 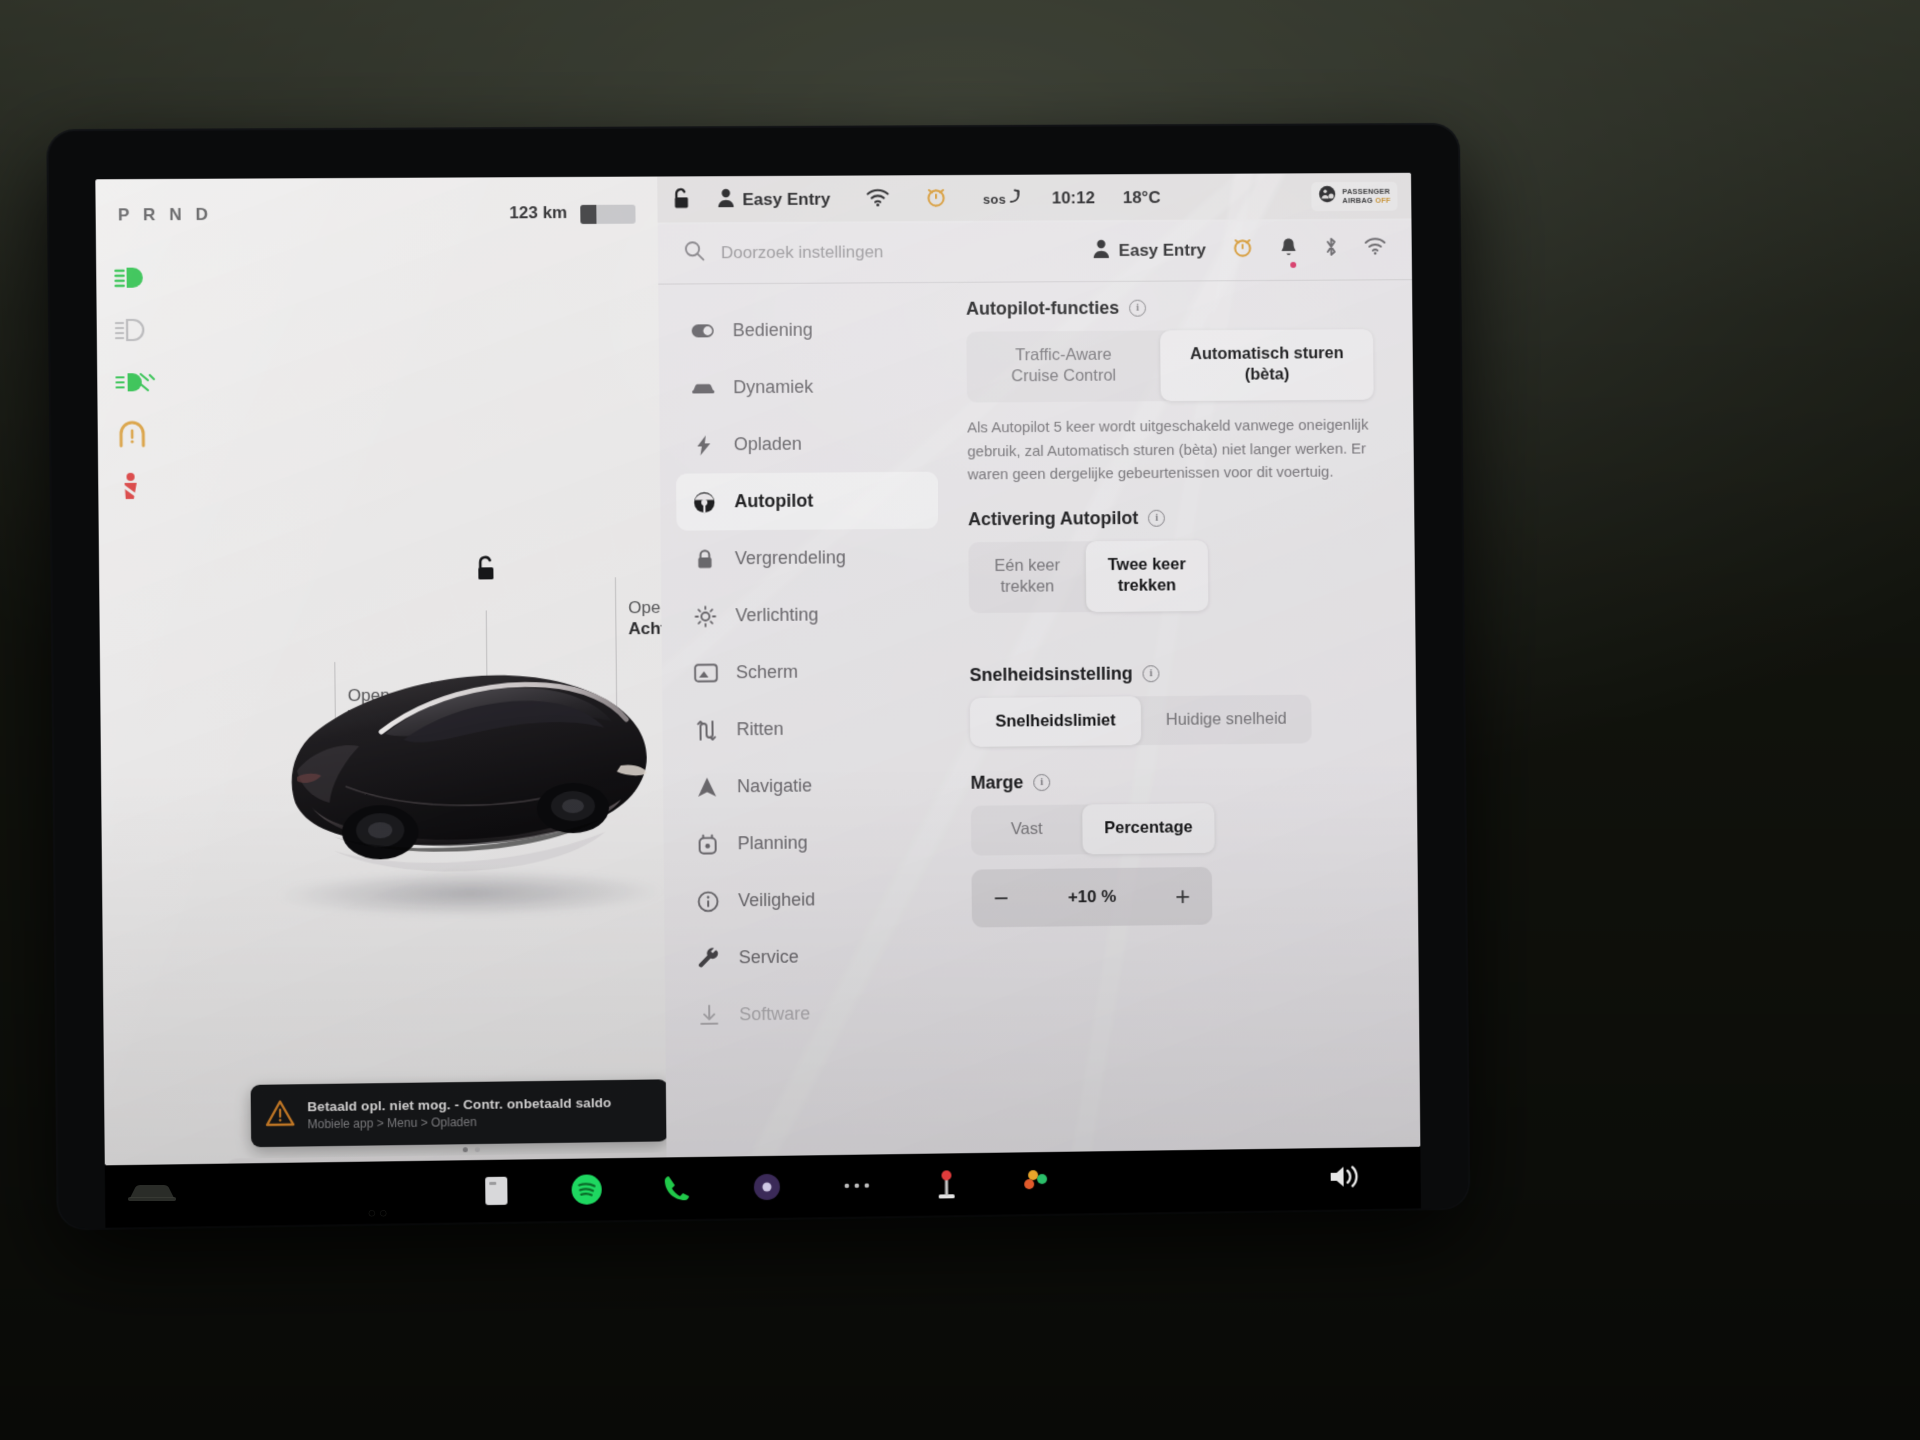 What do you see at coordinates (809, 729) in the screenshot?
I see `sidebar-item-ritten: Ritten` at bounding box center [809, 729].